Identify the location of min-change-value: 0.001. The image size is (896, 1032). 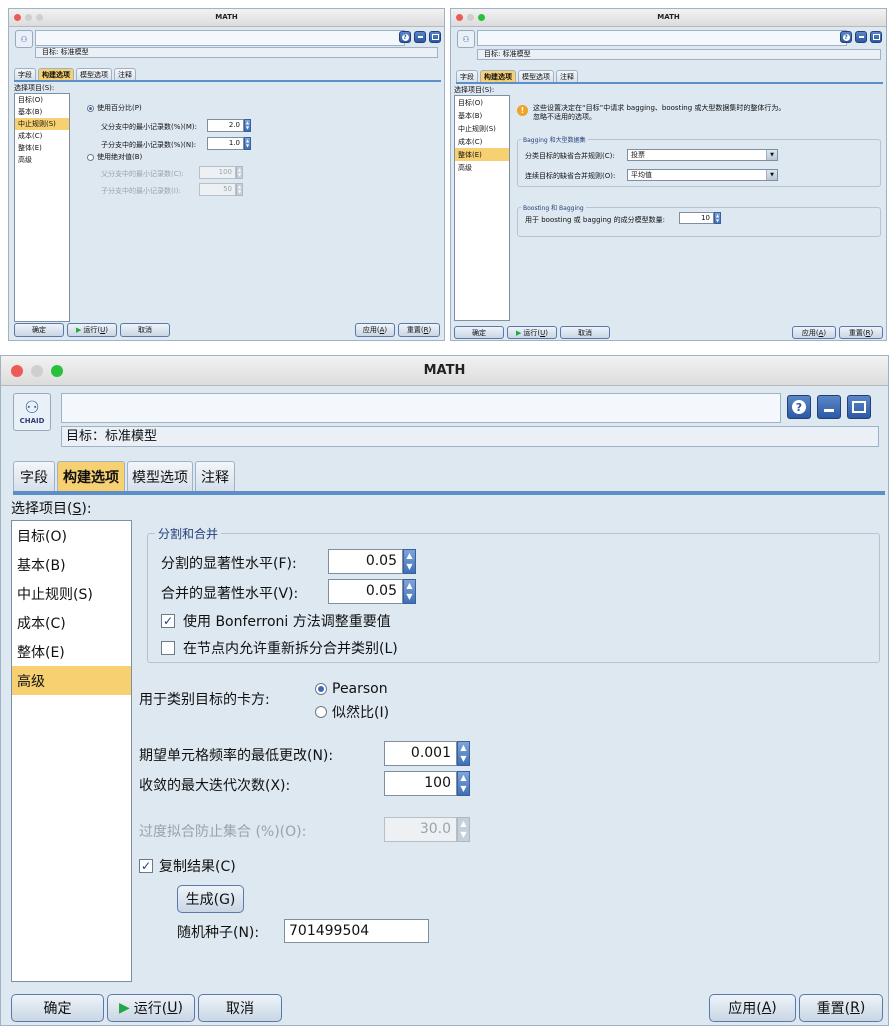
(420, 753).